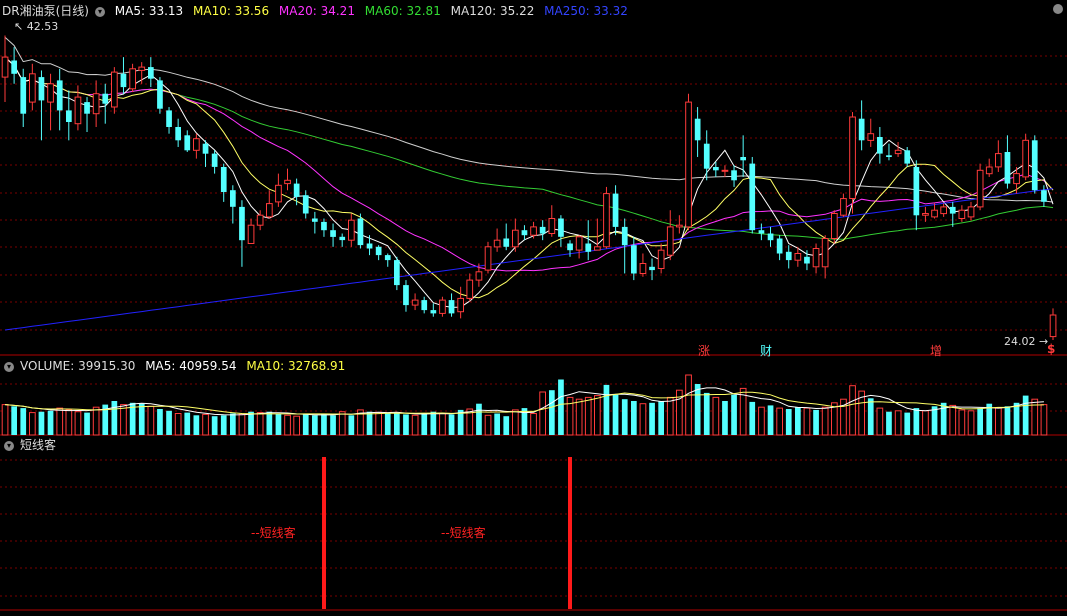 This screenshot has width=1067, height=616. I want to click on signal-bar, so click(570, 533).